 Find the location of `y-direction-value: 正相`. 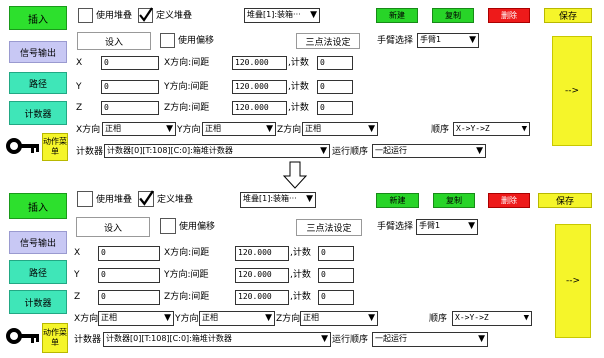

y-direction-value: 正相 is located at coordinates (210, 317).